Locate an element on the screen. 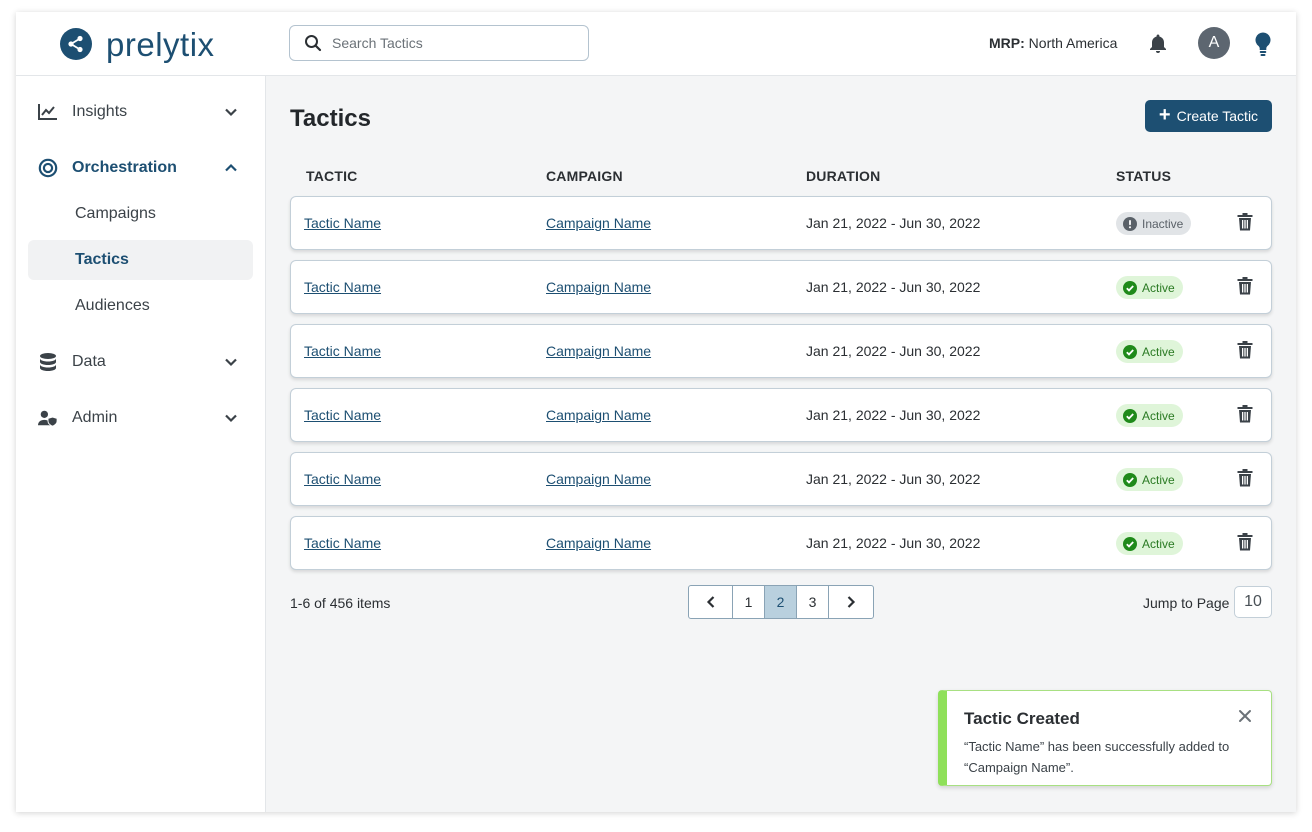 This screenshot has height=832, width=1312. chevron-up-icon is located at coordinates (231, 170).